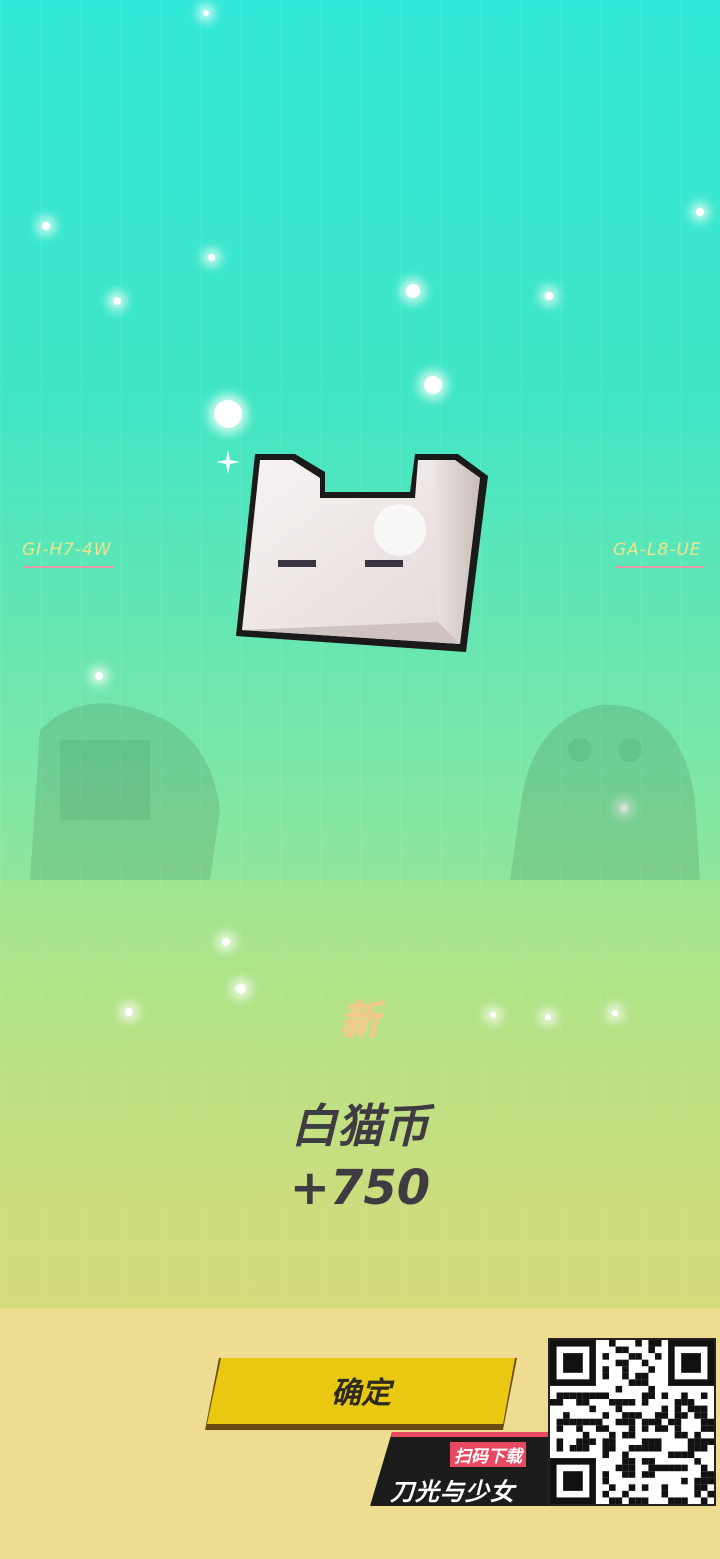  I want to click on new-tag: 新, so click(360, 1021).